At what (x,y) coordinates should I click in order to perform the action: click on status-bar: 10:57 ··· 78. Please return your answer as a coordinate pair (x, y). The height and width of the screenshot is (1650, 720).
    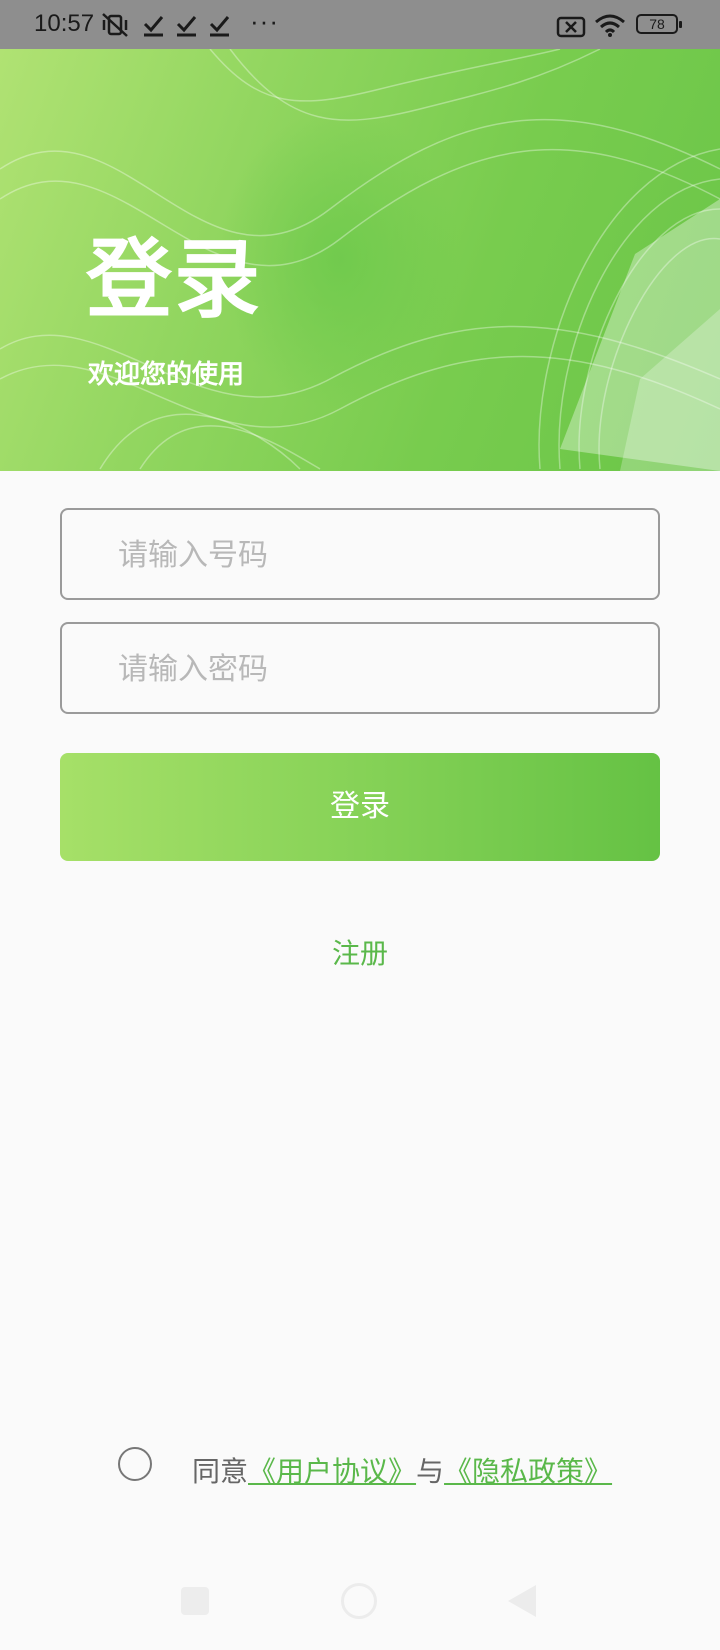
    Looking at the image, I should click on (360, 24).